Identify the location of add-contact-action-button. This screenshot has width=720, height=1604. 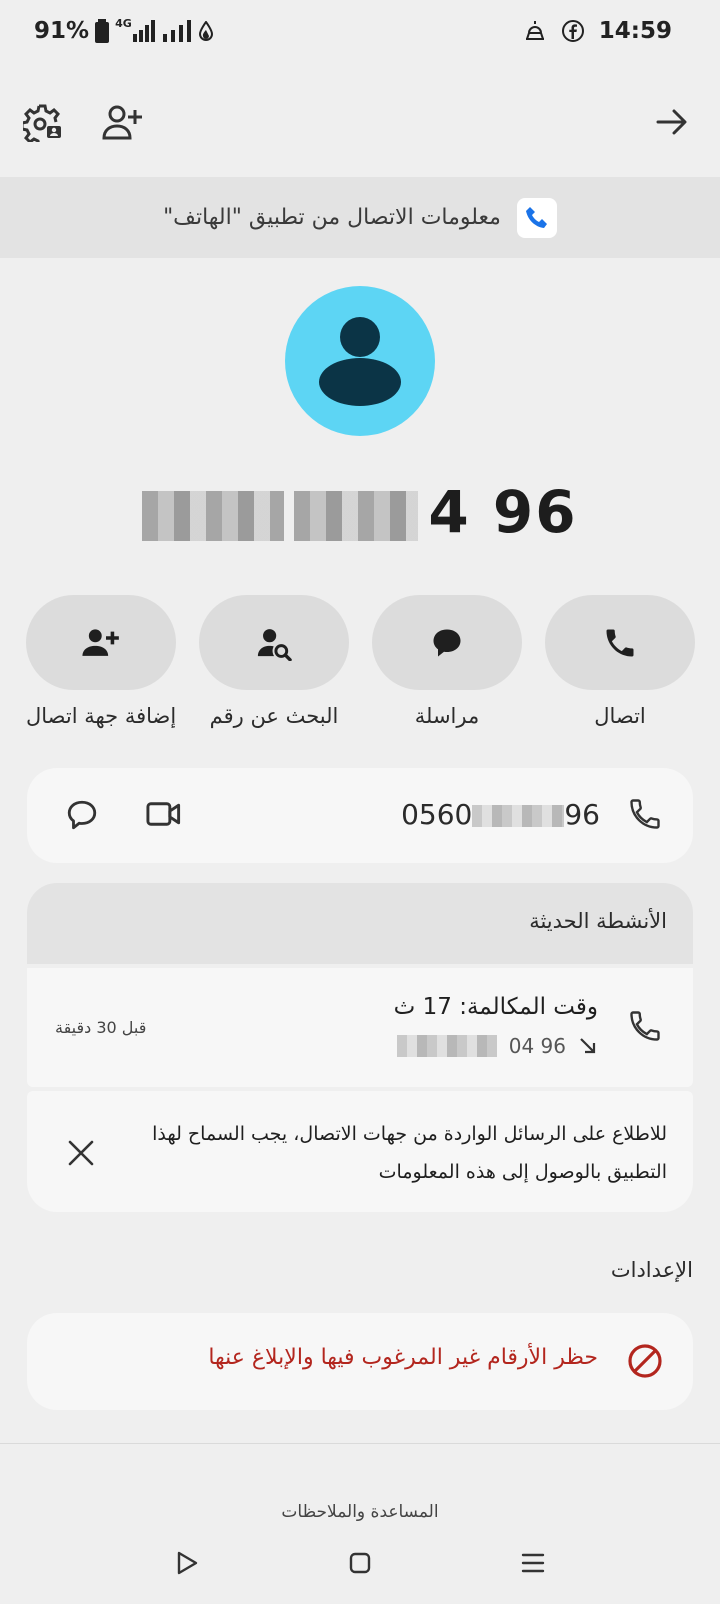
(101, 642).